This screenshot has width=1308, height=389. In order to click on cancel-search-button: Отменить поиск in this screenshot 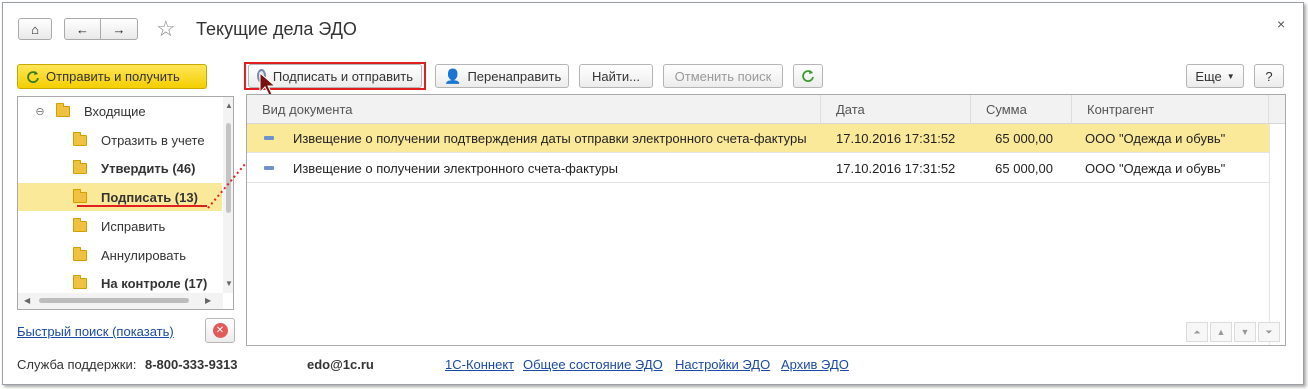, I will do `click(723, 76)`.